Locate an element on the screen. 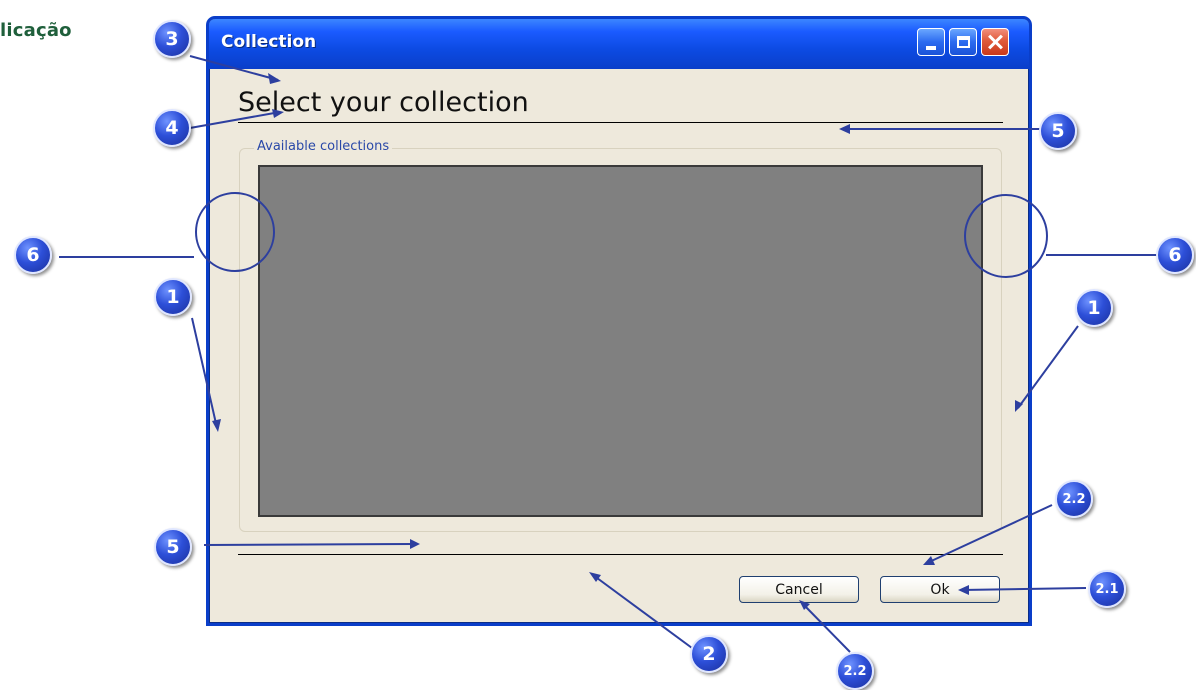 The image size is (1196, 690). maximize-button is located at coordinates (963, 42).